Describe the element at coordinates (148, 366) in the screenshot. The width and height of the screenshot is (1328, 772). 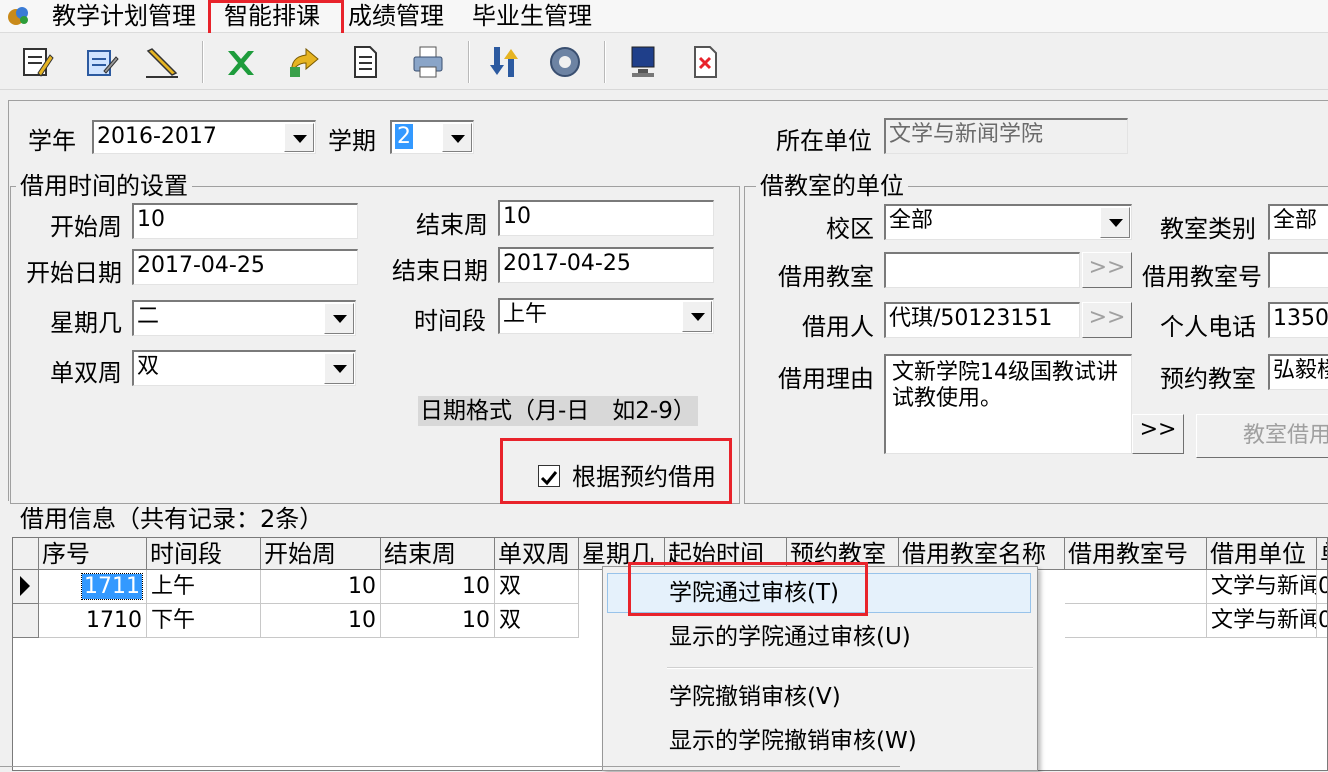
I see `oddeven-value: 双` at that location.